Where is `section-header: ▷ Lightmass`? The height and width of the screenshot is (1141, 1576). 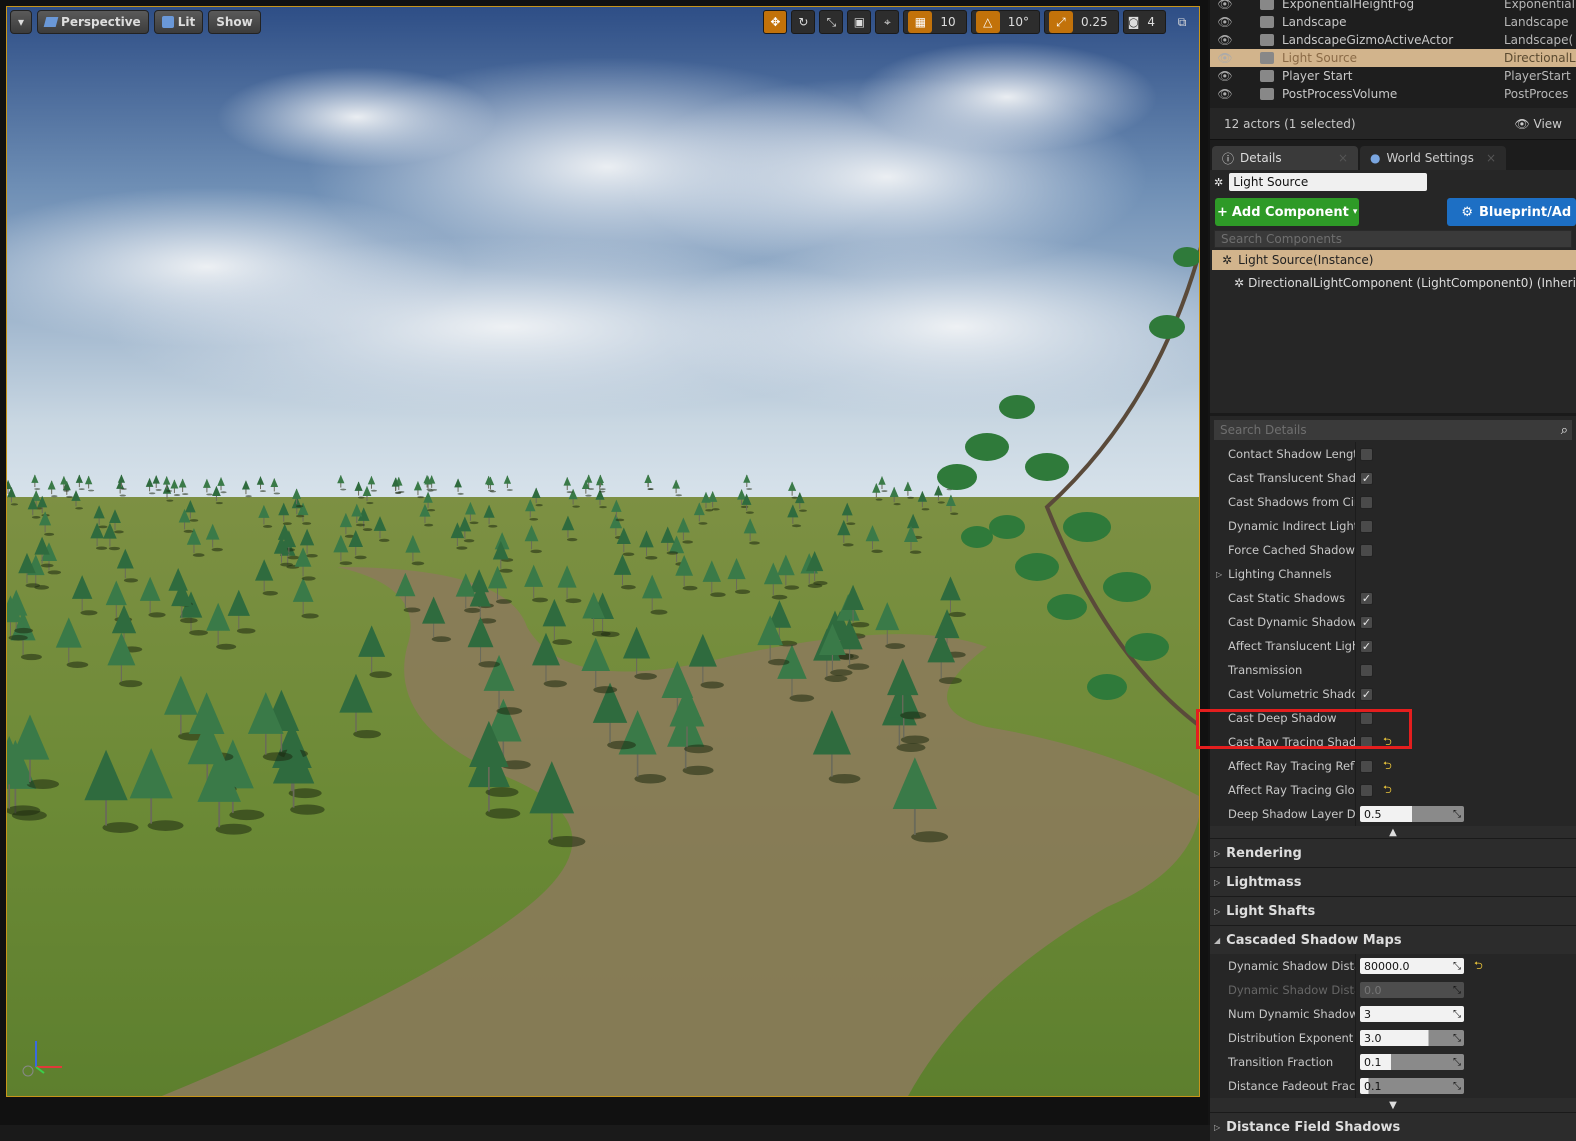
section-header: ▷ Lightmass is located at coordinates (1393, 881).